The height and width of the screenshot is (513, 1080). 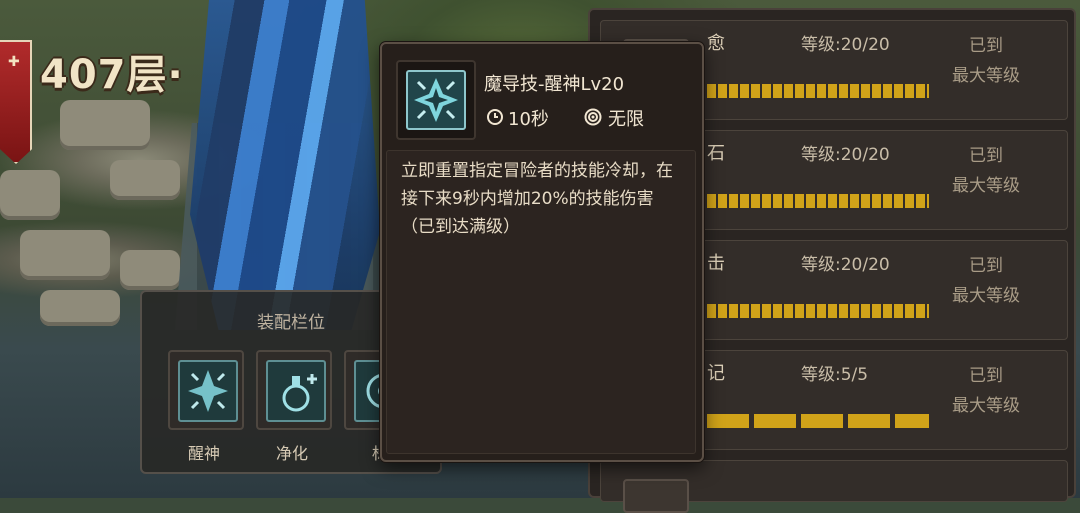 What do you see at coordinates (835, 375) in the screenshot?
I see `skill-level: 等级:5/5` at bounding box center [835, 375].